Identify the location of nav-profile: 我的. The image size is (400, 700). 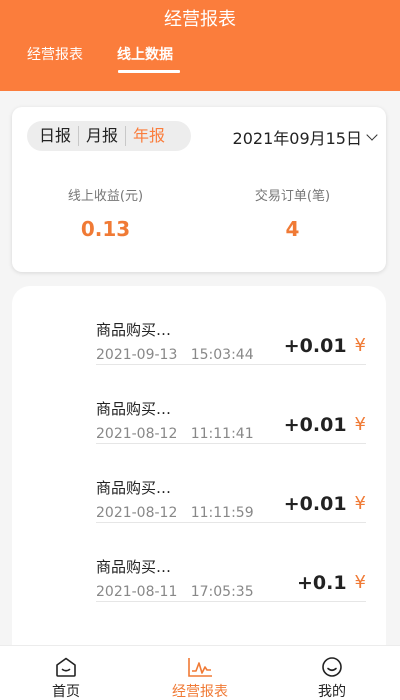
(332, 673).